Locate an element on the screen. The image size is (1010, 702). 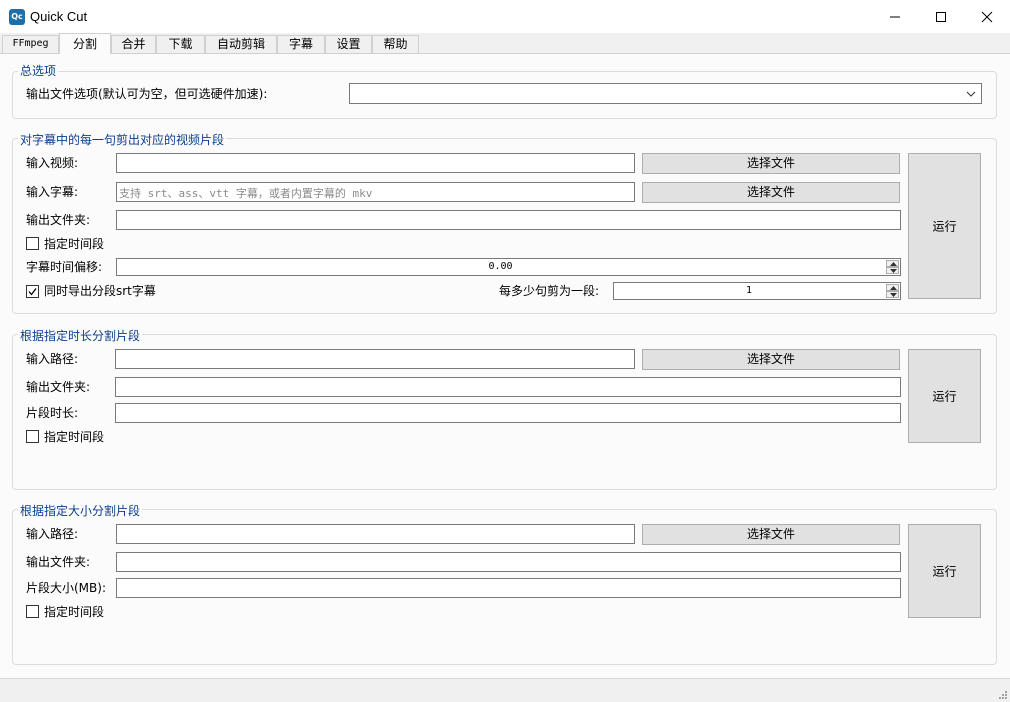
size-choose-file-button: 选择文件 is located at coordinates (771, 534).